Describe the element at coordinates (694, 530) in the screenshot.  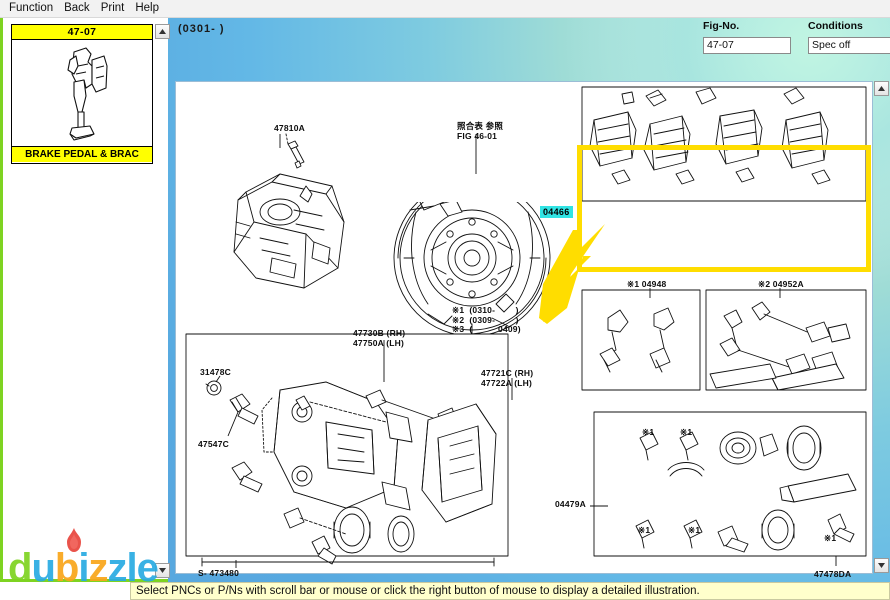
I see `diagram-marker-1d: ※1` at that location.